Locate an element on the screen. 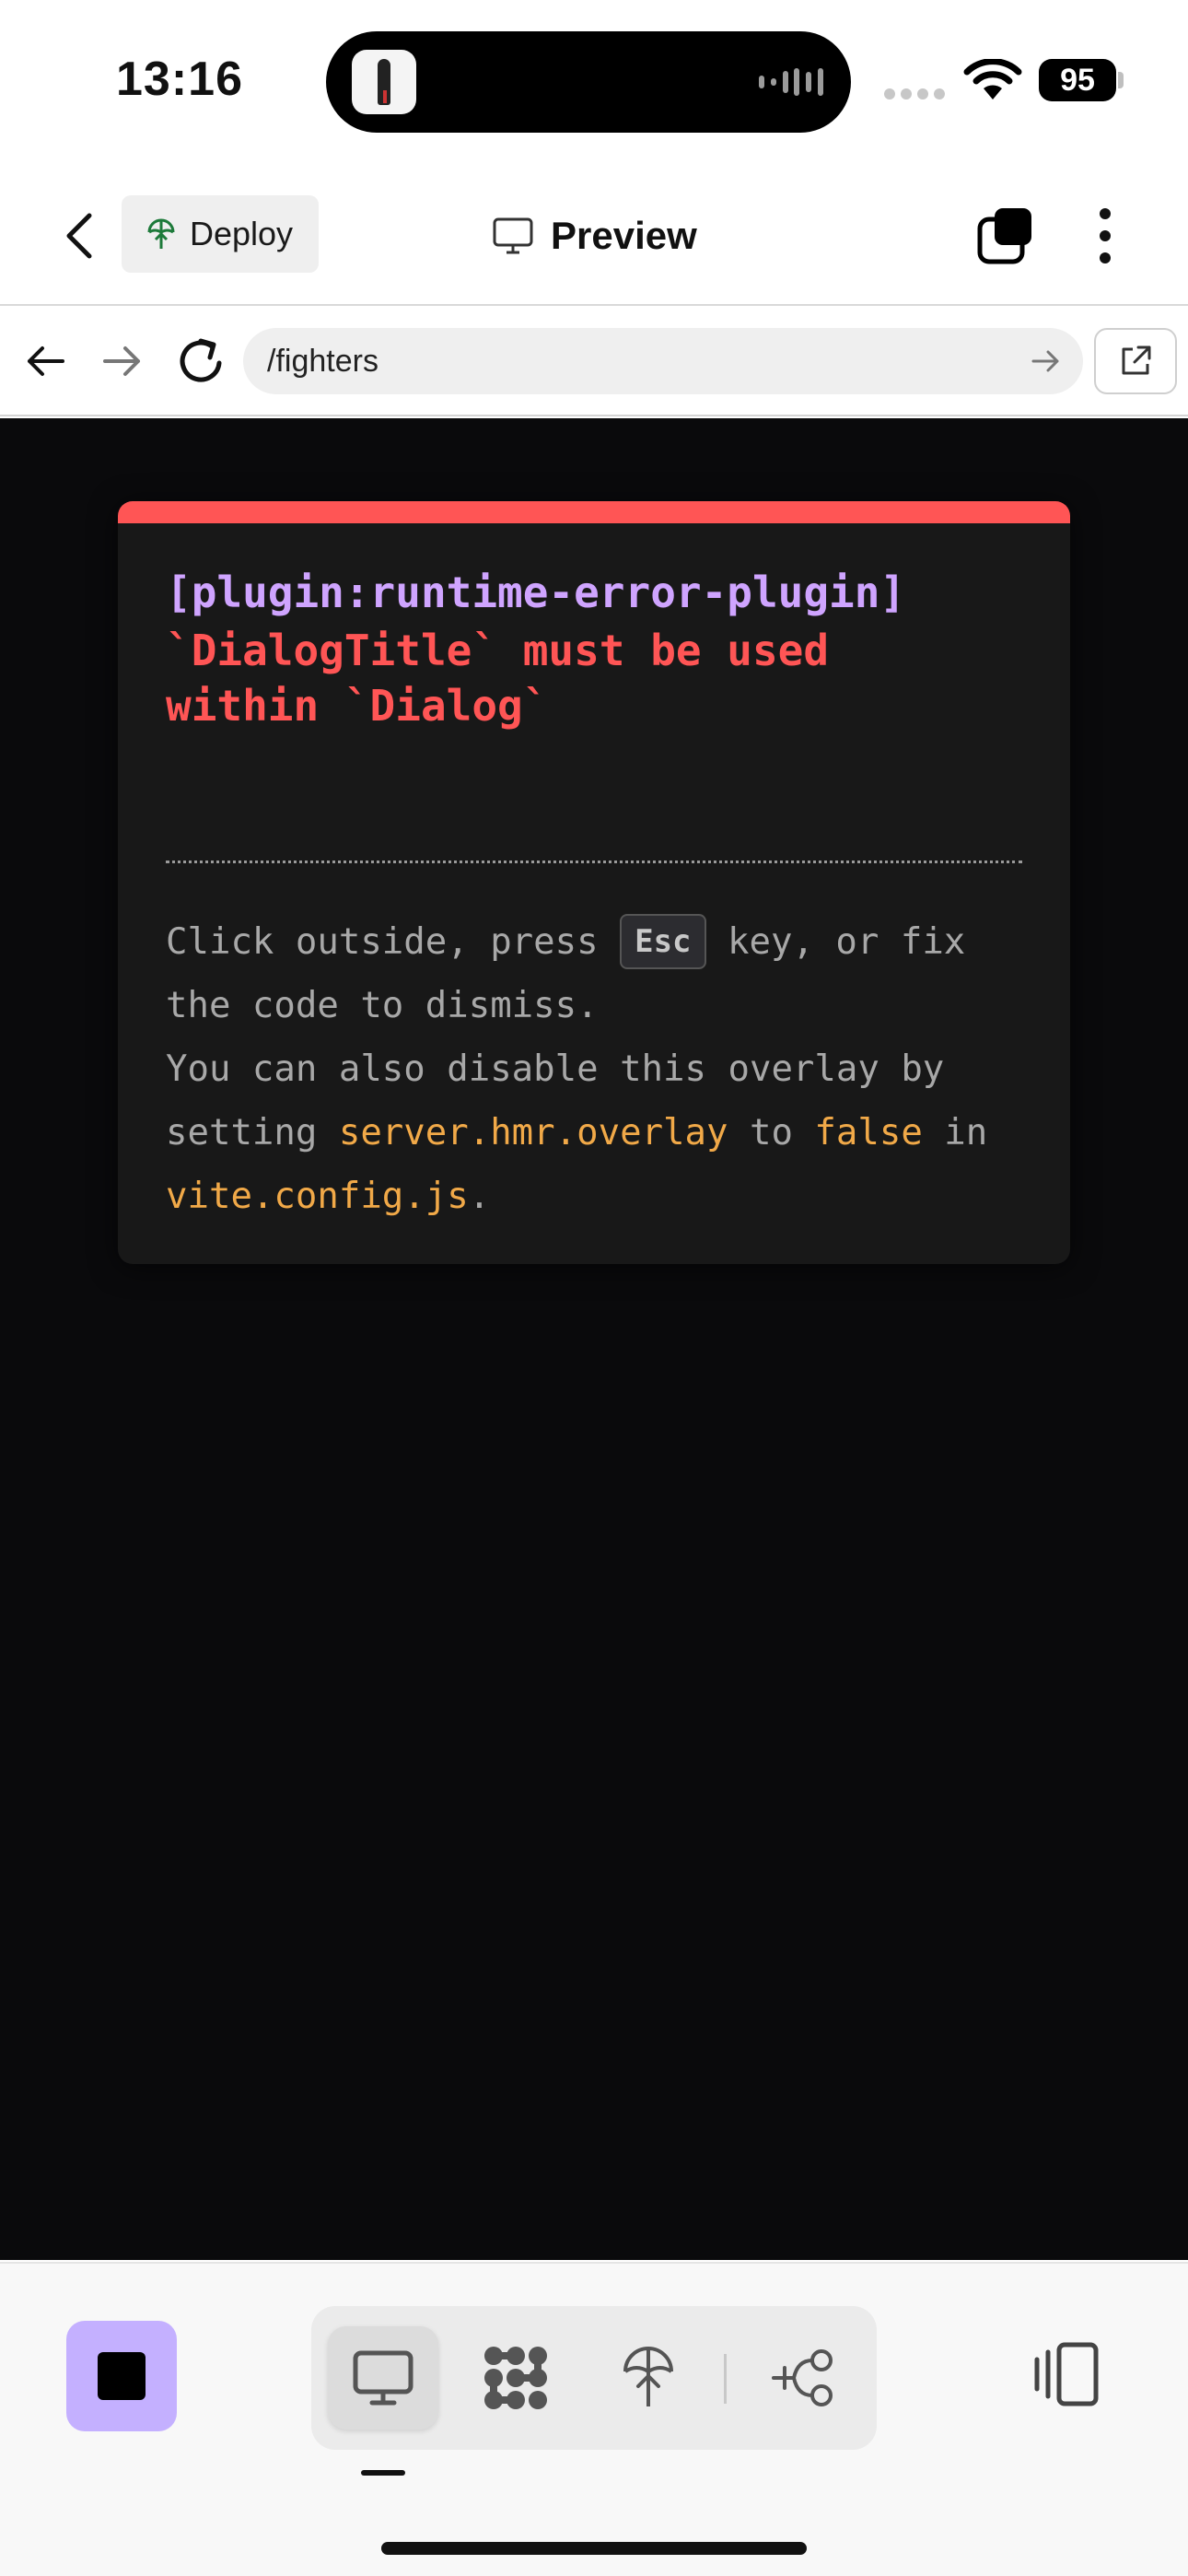  toolbar-divider is located at coordinates (725, 2379).